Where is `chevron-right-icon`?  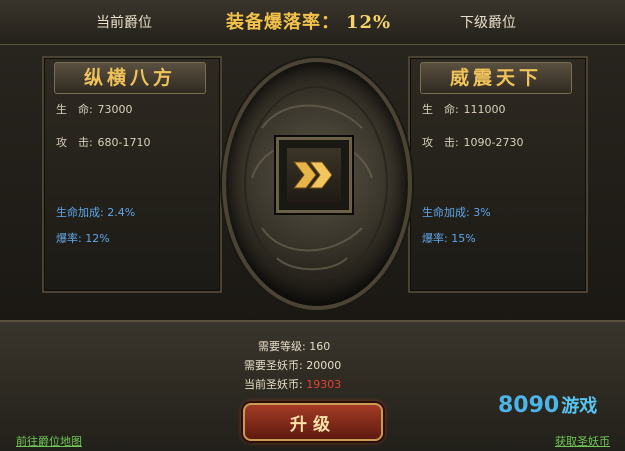 chevron-right-icon is located at coordinates (312, 175).